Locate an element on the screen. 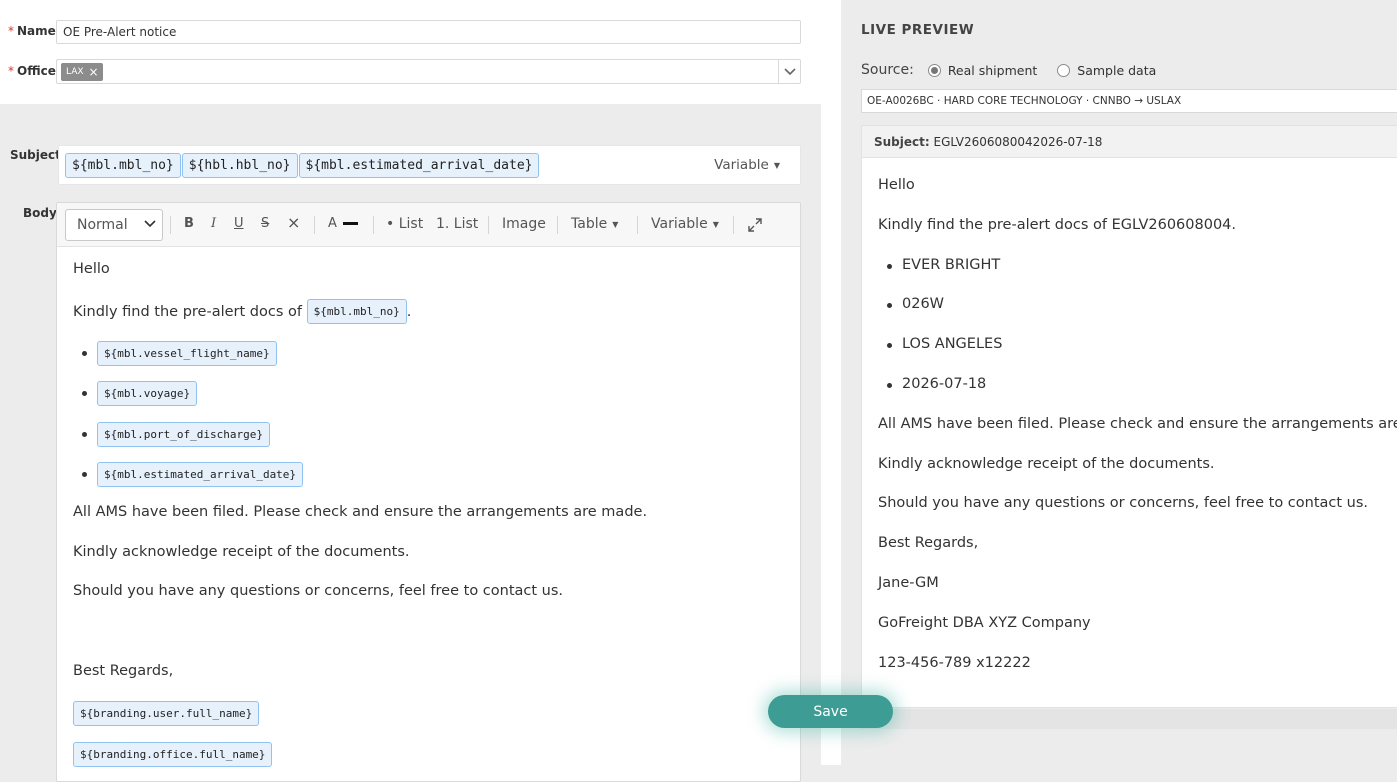 This screenshot has width=1397, height=782. list-item: ${mbl.voyage} is located at coordinates (147, 393).